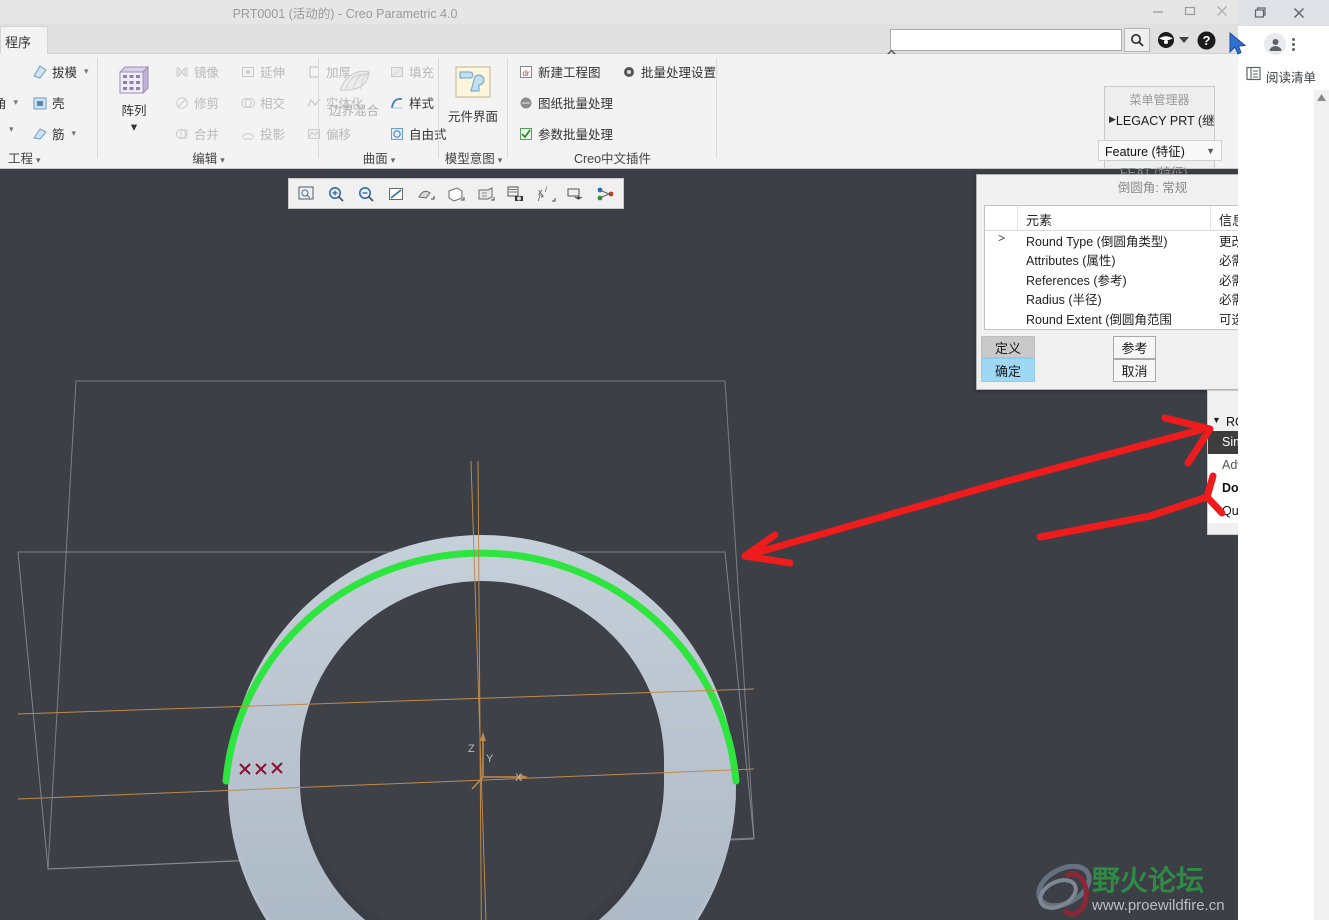 The width and height of the screenshot is (1329, 920). I want to click on creo-globe-icon, so click(1166, 40).